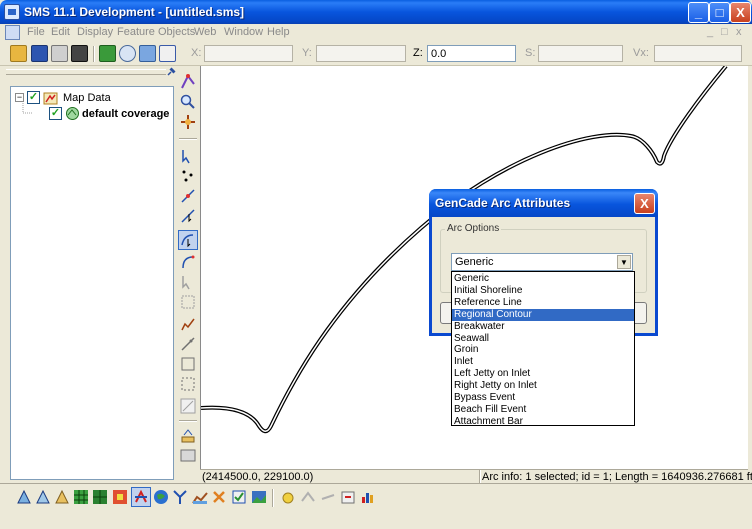 The image size is (752, 529). I want to click on refresh-icon, so click(107, 53).